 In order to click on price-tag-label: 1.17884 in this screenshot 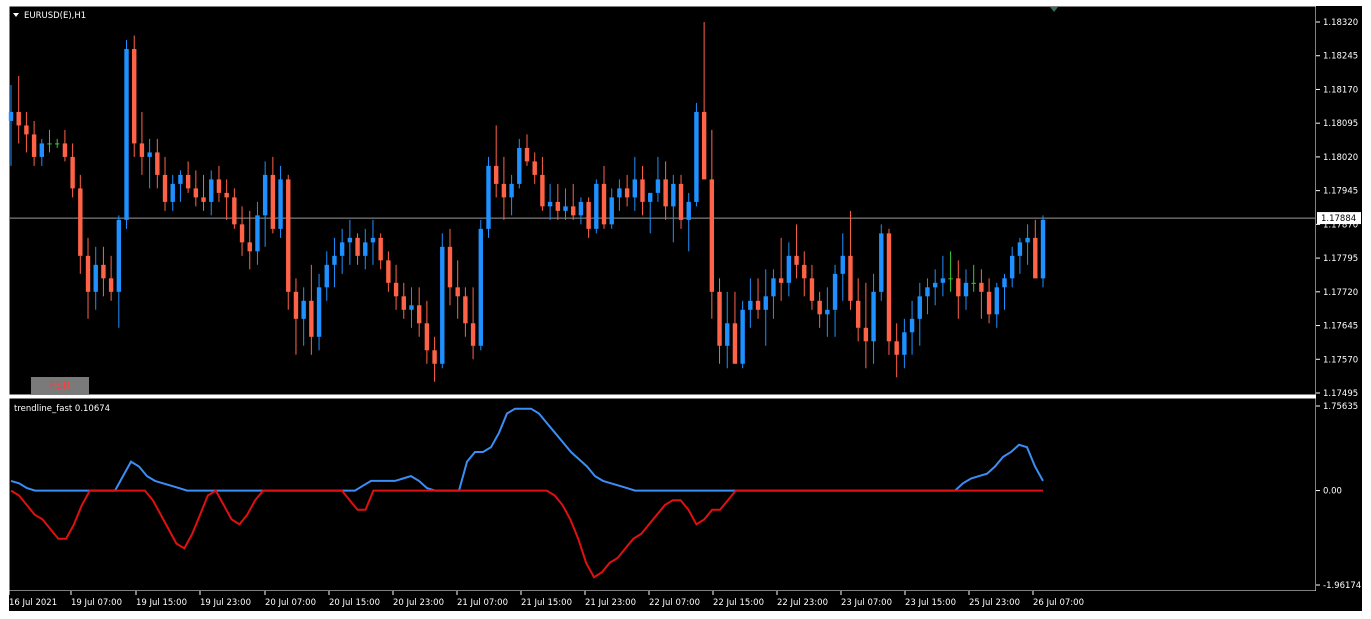, I will do `click(1338, 219)`.